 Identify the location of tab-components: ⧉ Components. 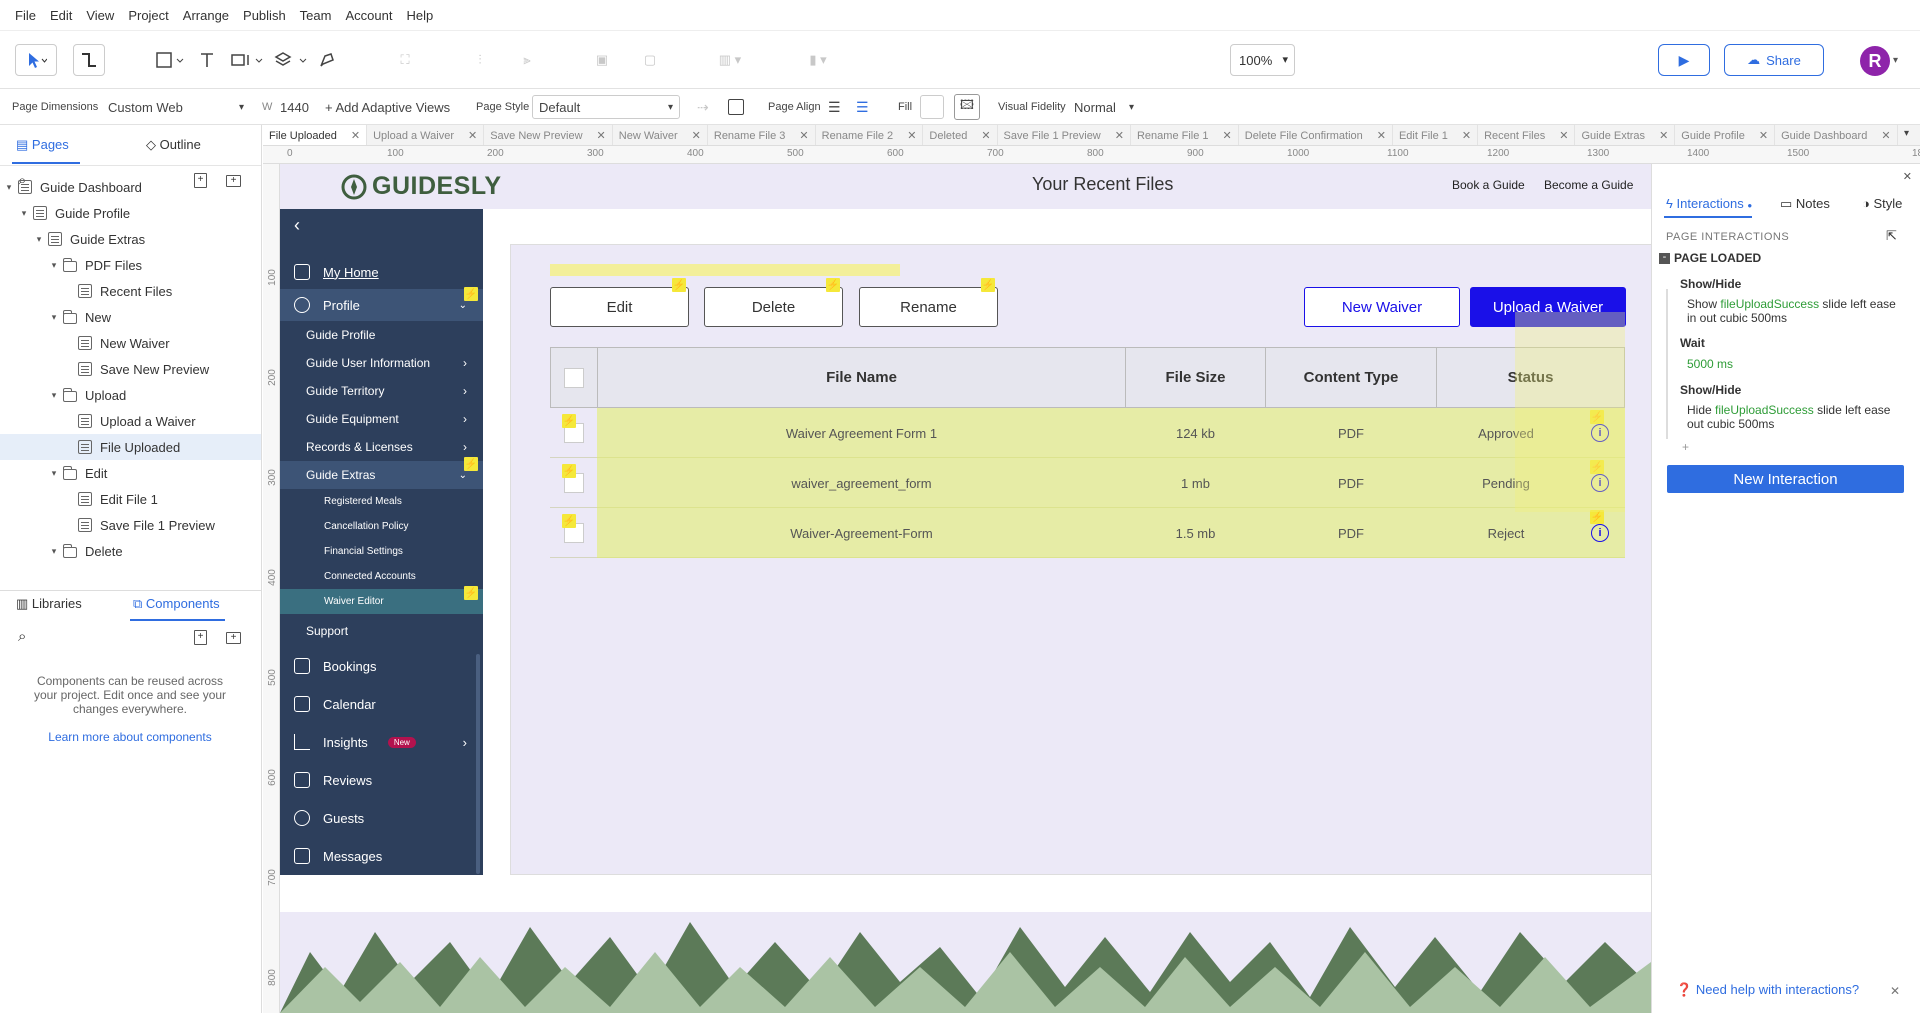
(176, 604).